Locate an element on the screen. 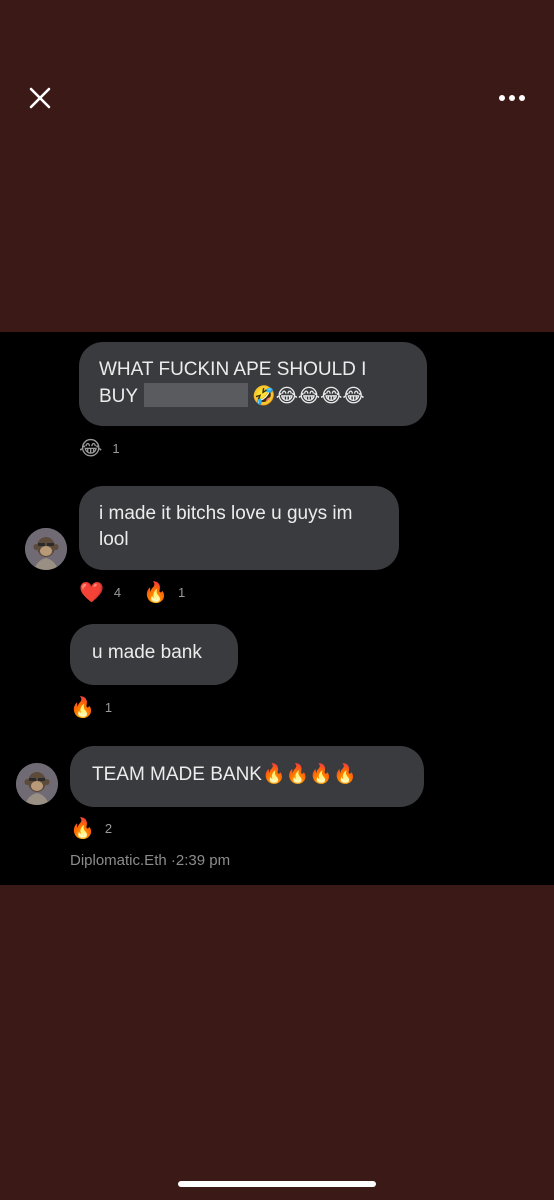 This screenshot has width=554, height=1200. message-text: u made bank is located at coordinates (147, 652).